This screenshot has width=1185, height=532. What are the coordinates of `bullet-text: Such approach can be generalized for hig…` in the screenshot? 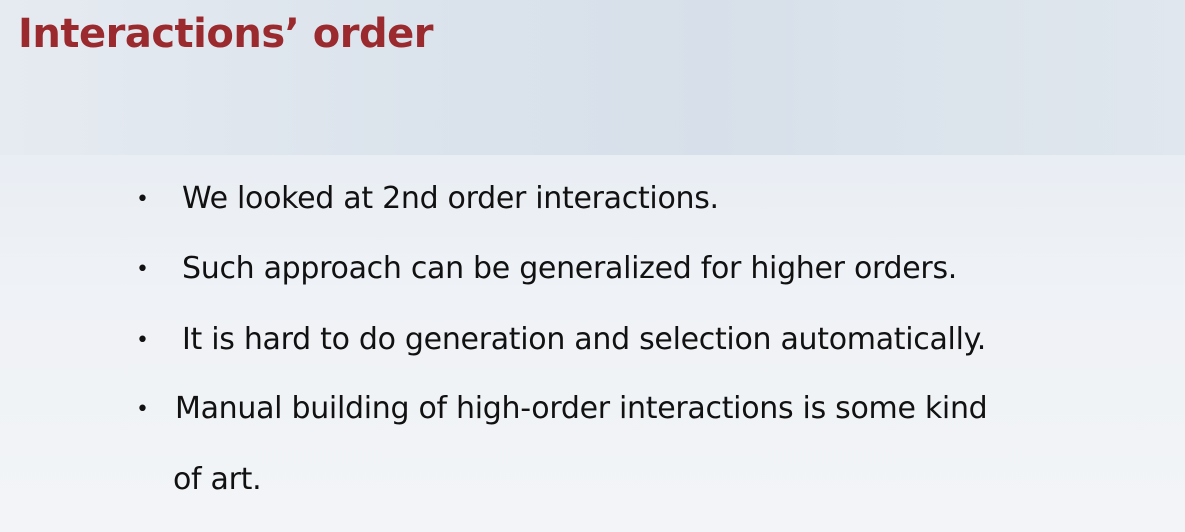 It's located at (570, 268).